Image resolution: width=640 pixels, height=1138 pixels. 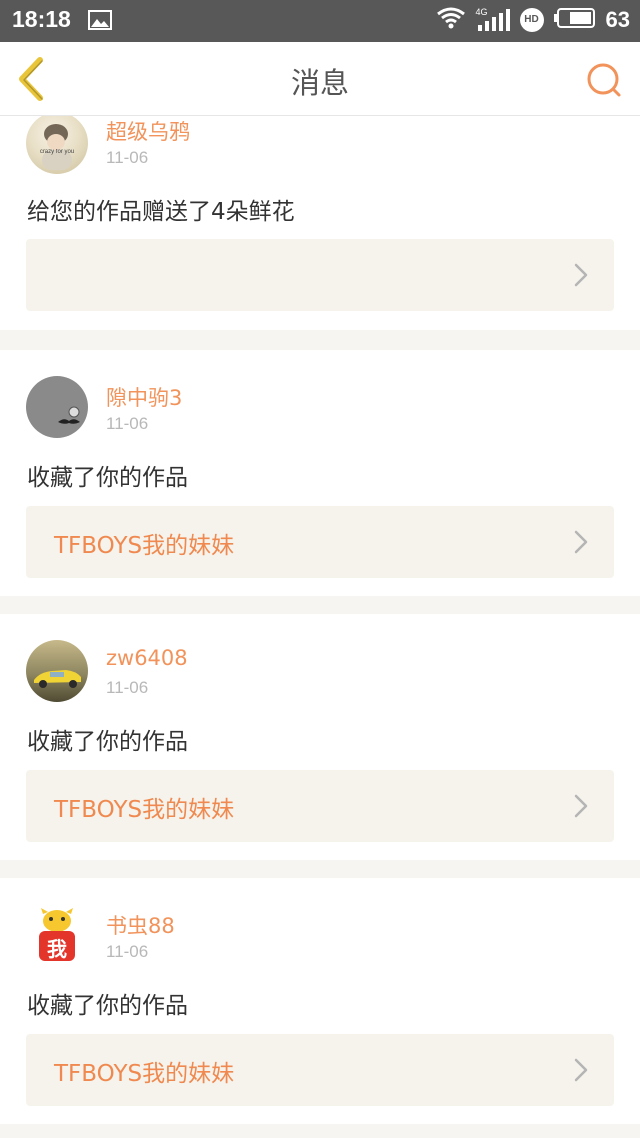 What do you see at coordinates (320, 275) in the screenshot?
I see `work-link` at bounding box center [320, 275].